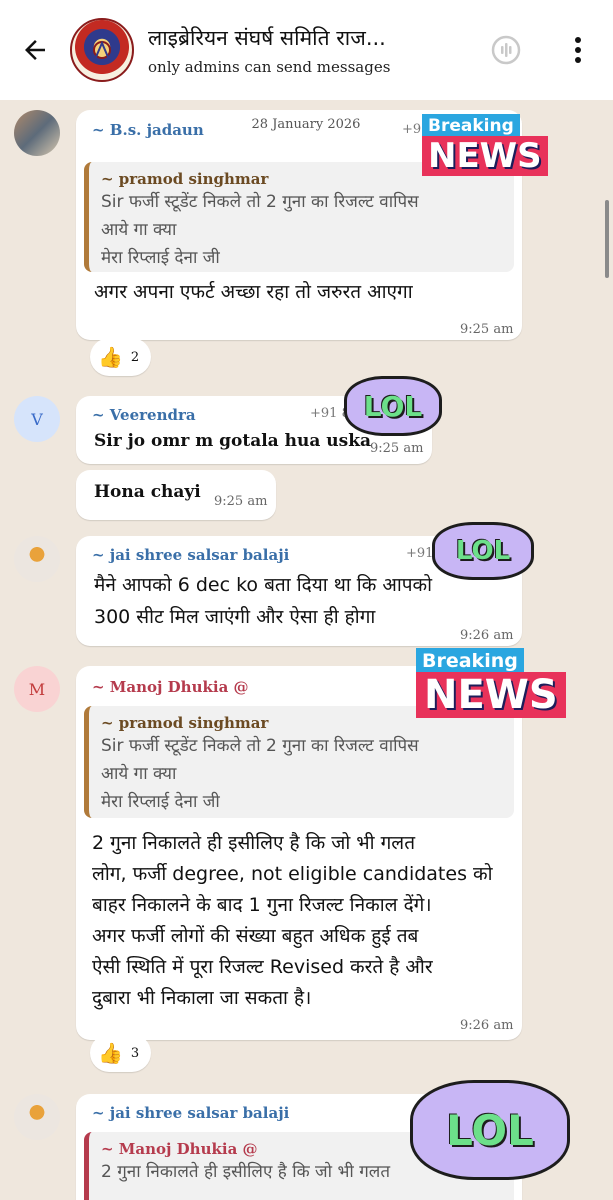 This screenshot has height=1200, width=613. I want to click on message-bubble: Hona chayi 9:25 am, so click(176, 495).